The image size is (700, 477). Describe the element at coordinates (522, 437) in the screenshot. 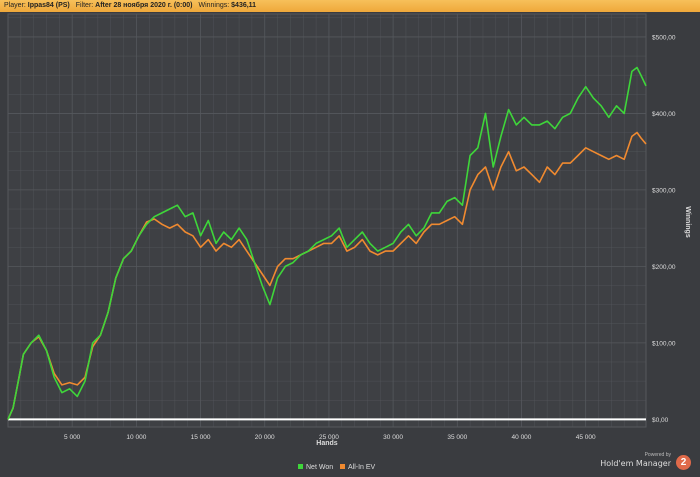

I see `x-tick-label: 40 000` at that location.